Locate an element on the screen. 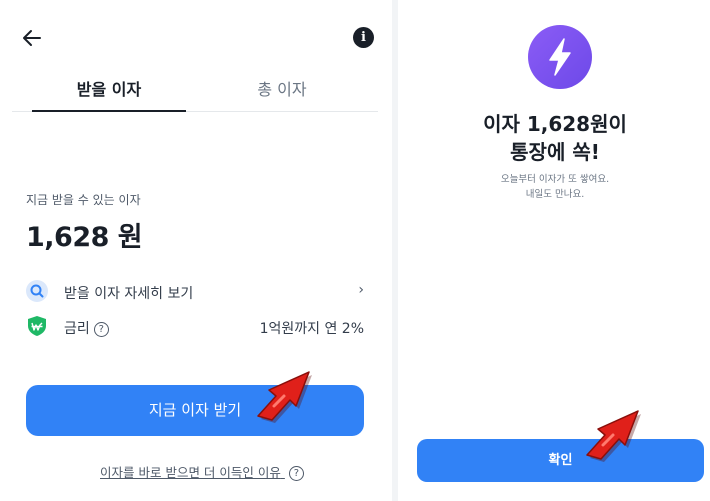  success-headline-line2: 통장에 쏙! is located at coordinates (555, 152).